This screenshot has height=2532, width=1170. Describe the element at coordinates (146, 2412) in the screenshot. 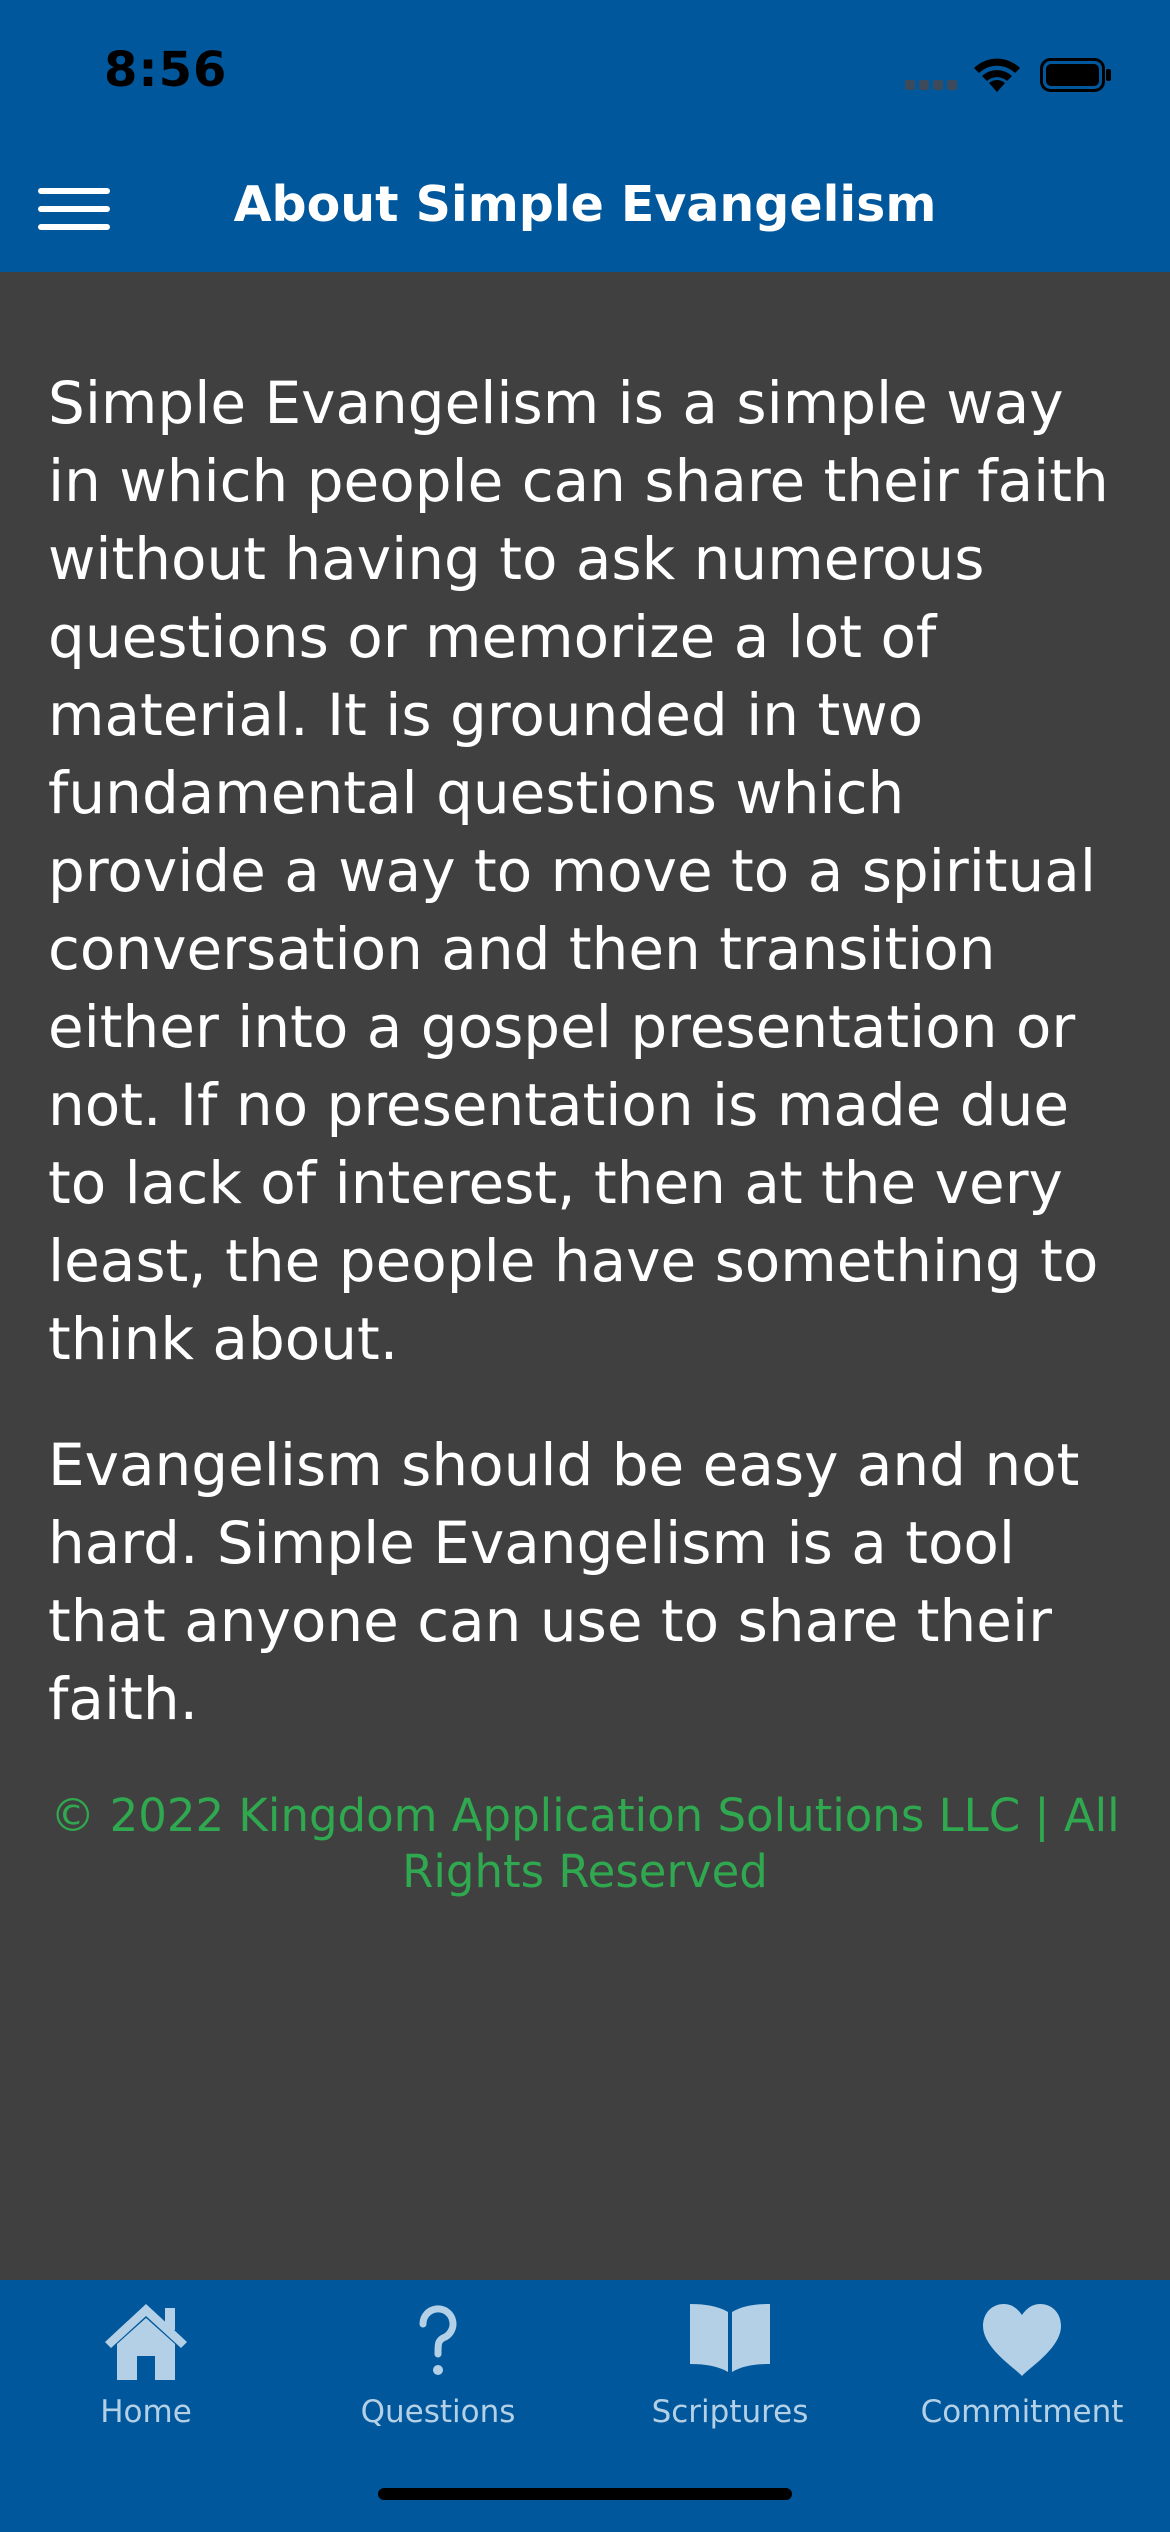

I see `tab-home-label: Home` at that location.